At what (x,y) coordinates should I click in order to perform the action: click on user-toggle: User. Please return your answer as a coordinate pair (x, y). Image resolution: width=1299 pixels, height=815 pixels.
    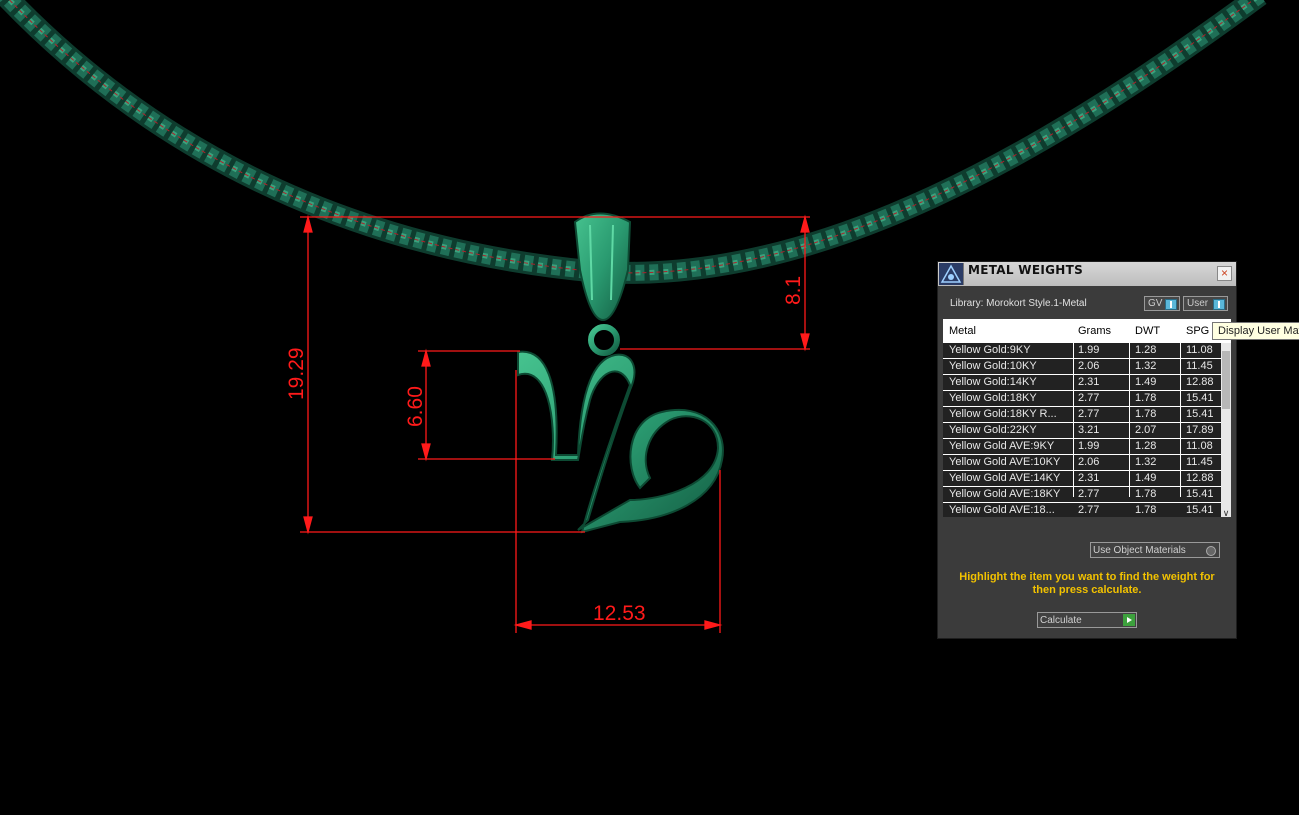
    Looking at the image, I should click on (1205, 303).